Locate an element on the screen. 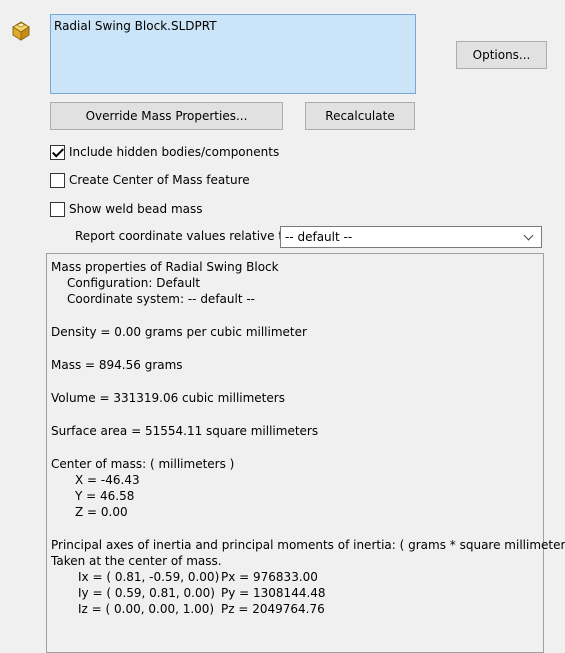 This screenshot has width=565, height=653. include-hidden-label: Include hidden bodies/components is located at coordinates (174, 152).